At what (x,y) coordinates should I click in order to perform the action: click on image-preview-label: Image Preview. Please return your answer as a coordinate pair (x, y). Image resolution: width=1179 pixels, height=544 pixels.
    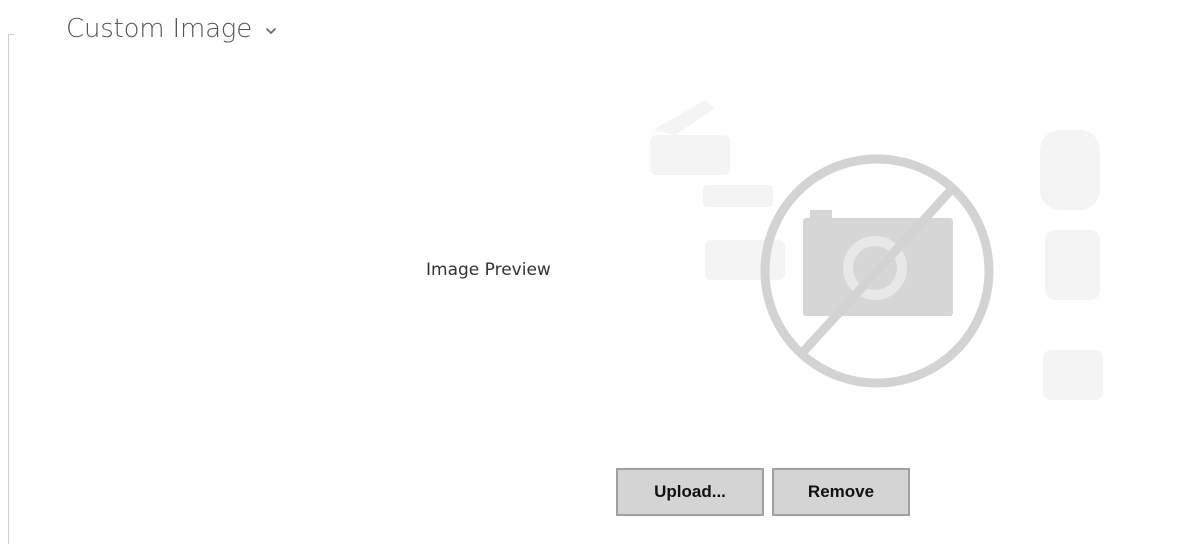
    Looking at the image, I should click on (488, 270).